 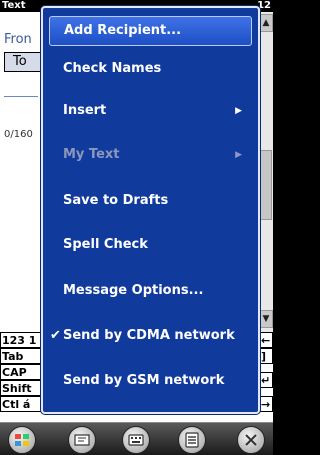 I want to click on menu-item-check-names: Check Names, so click(x=150, y=69).